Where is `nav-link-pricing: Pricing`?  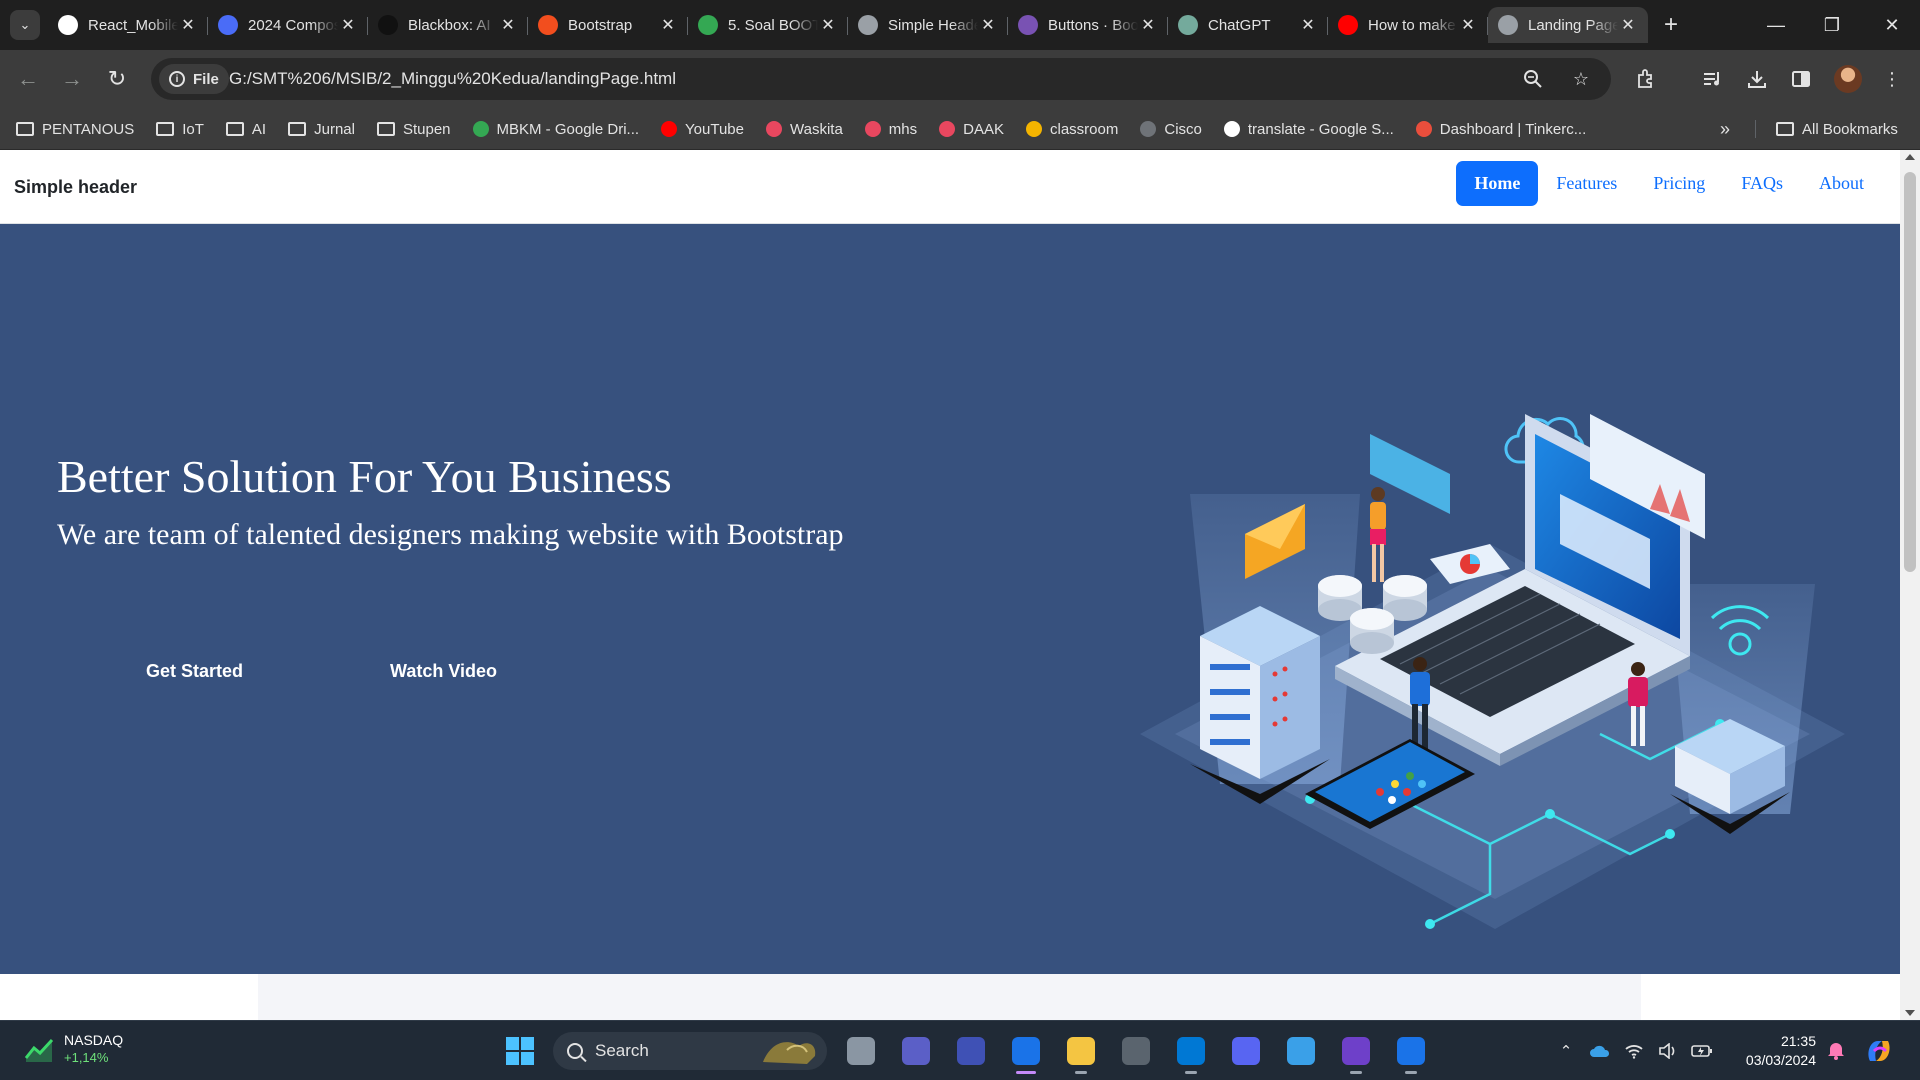
nav-link-pricing: Pricing is located at coordinates (1679, 183).